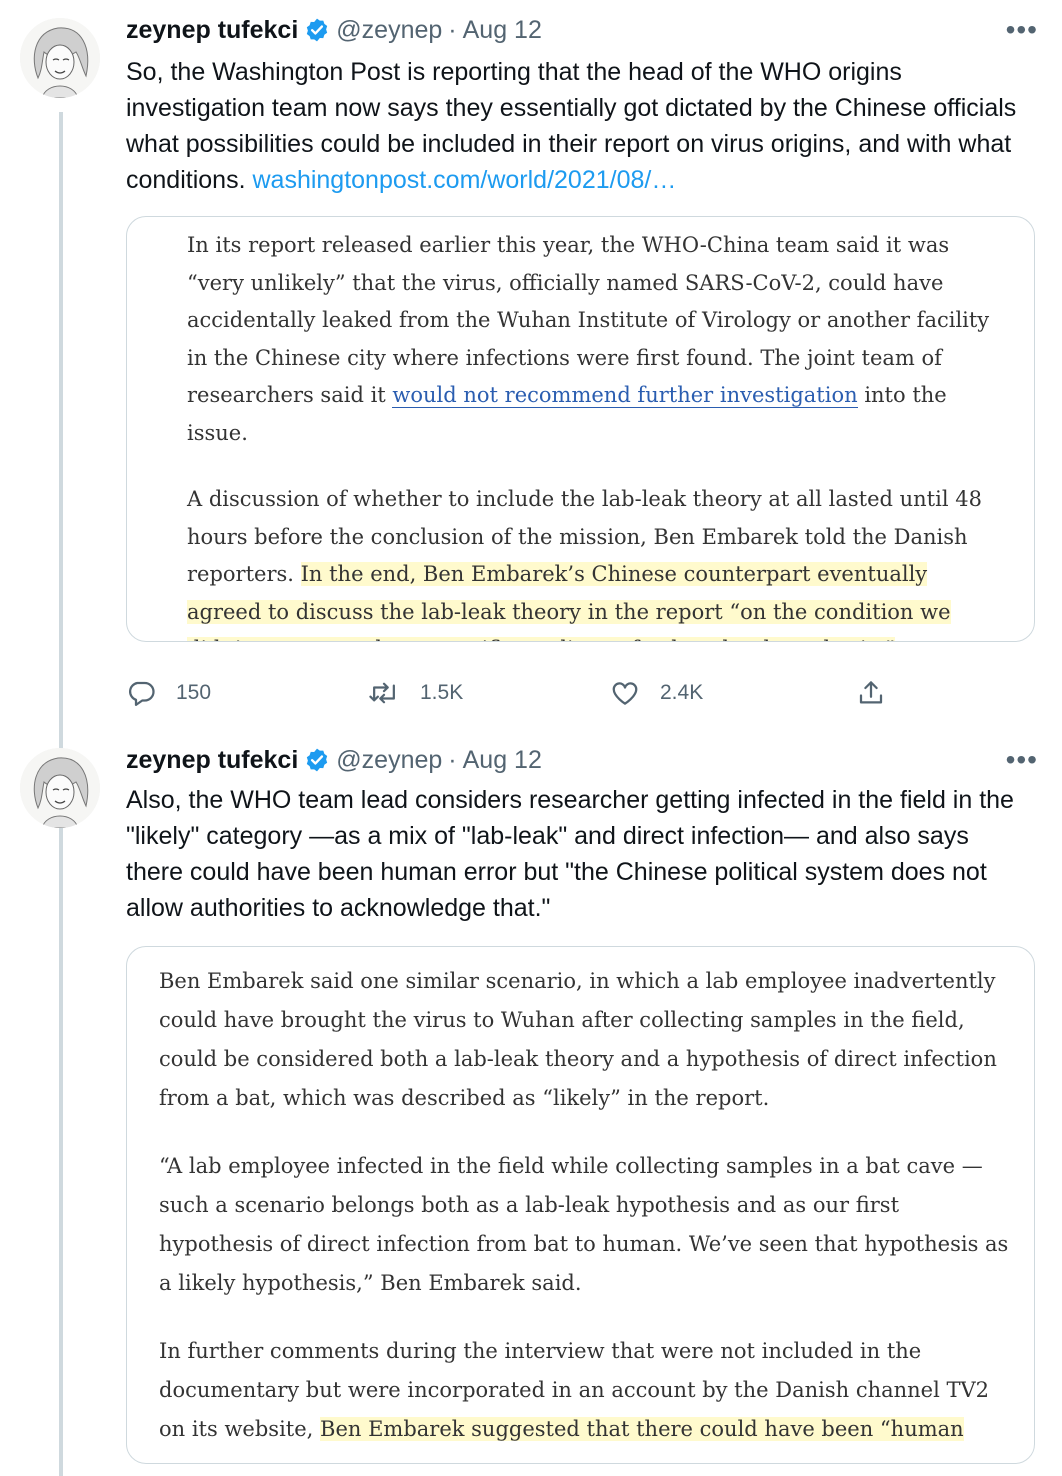  I want to click on like-button: 2.4K, so click(656, 693).